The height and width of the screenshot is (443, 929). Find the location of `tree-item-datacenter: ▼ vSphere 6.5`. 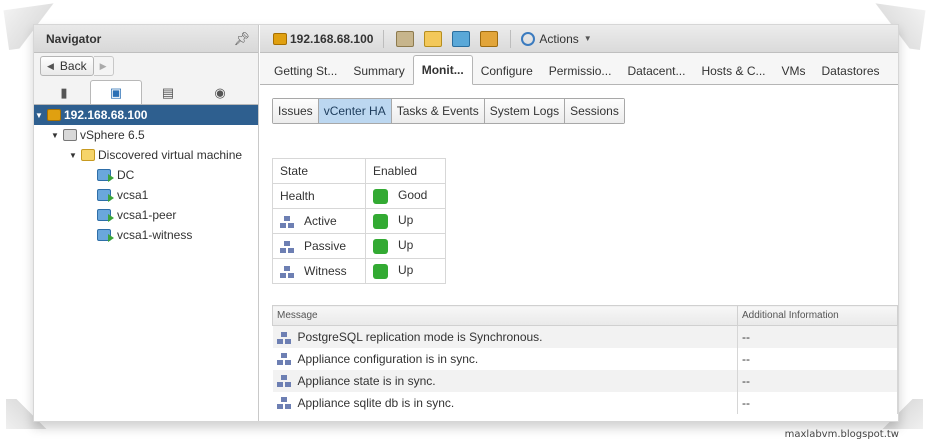

tree-item-datacenter: ▼ vSphere 6.5 is located at coordinates (146, 135).